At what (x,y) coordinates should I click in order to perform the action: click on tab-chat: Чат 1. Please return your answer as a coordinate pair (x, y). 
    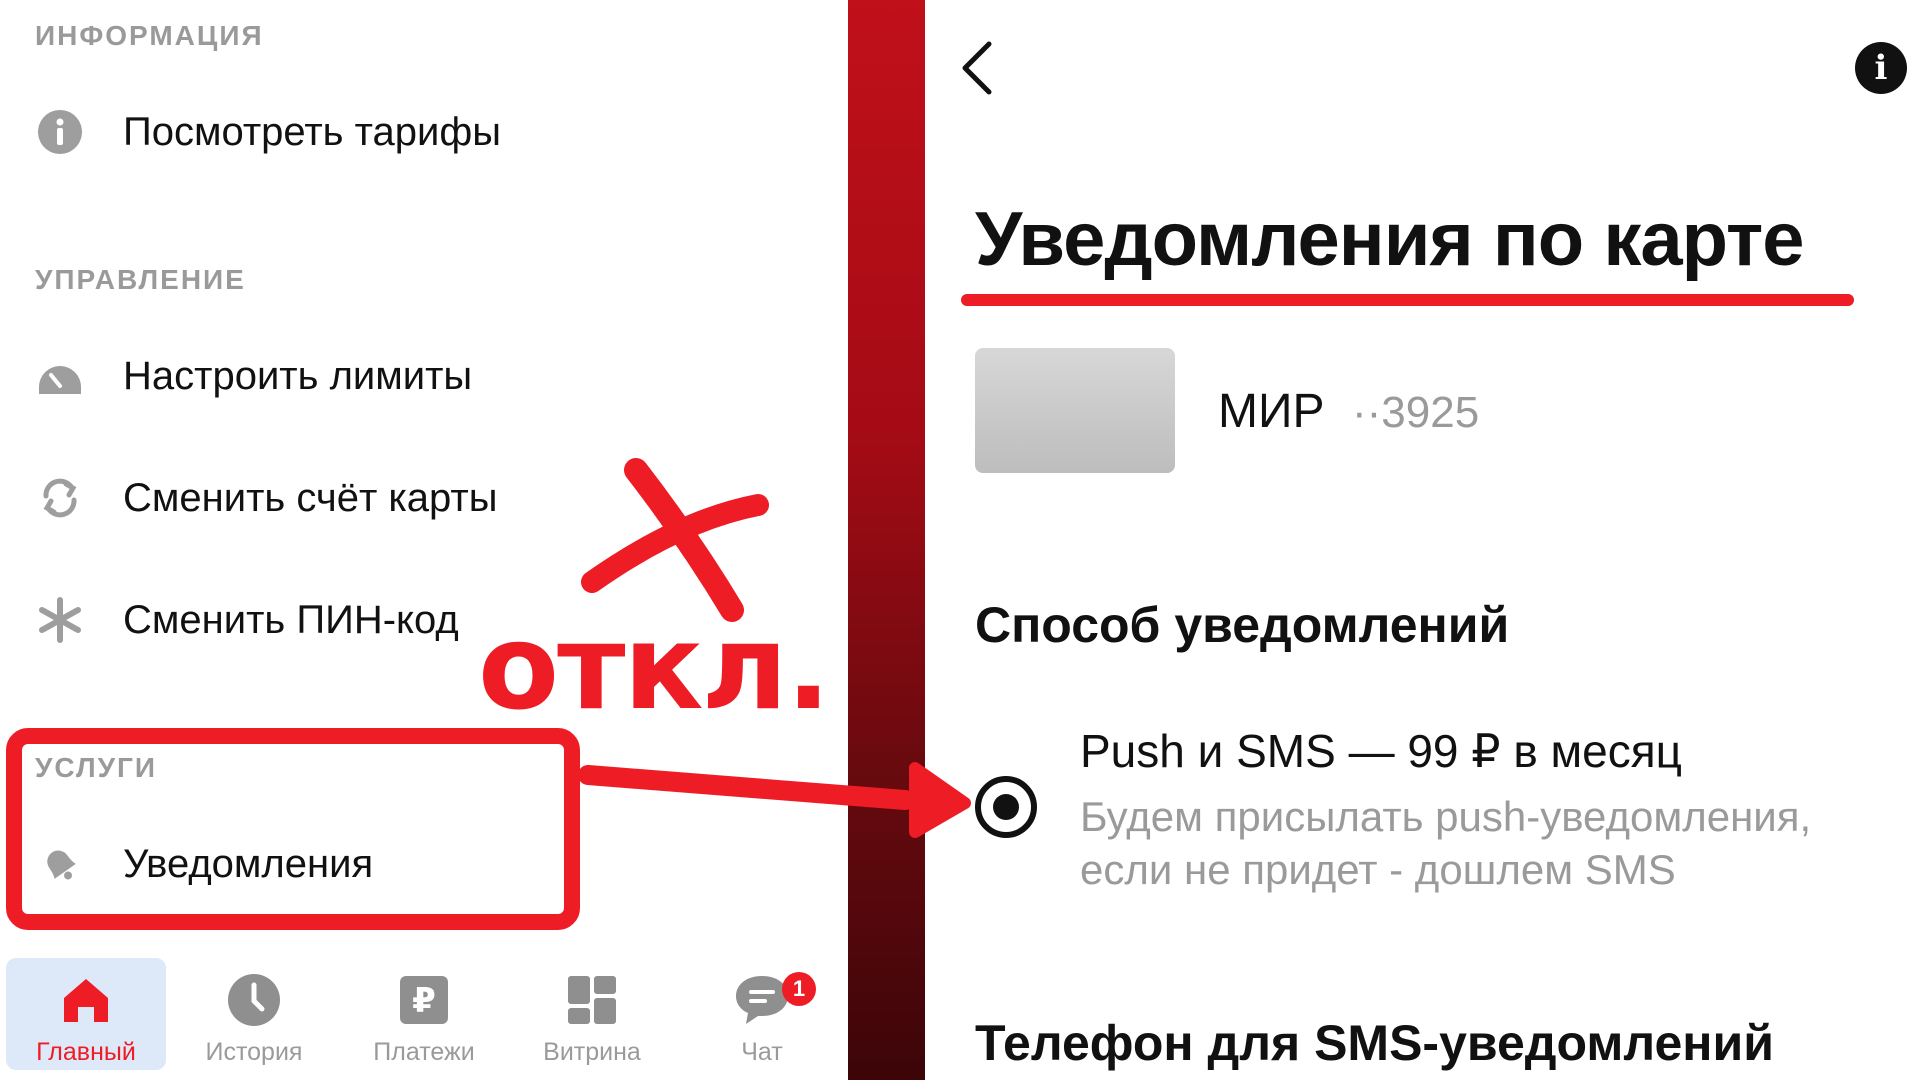
    Looking at the image, I should click on (762, 1014).